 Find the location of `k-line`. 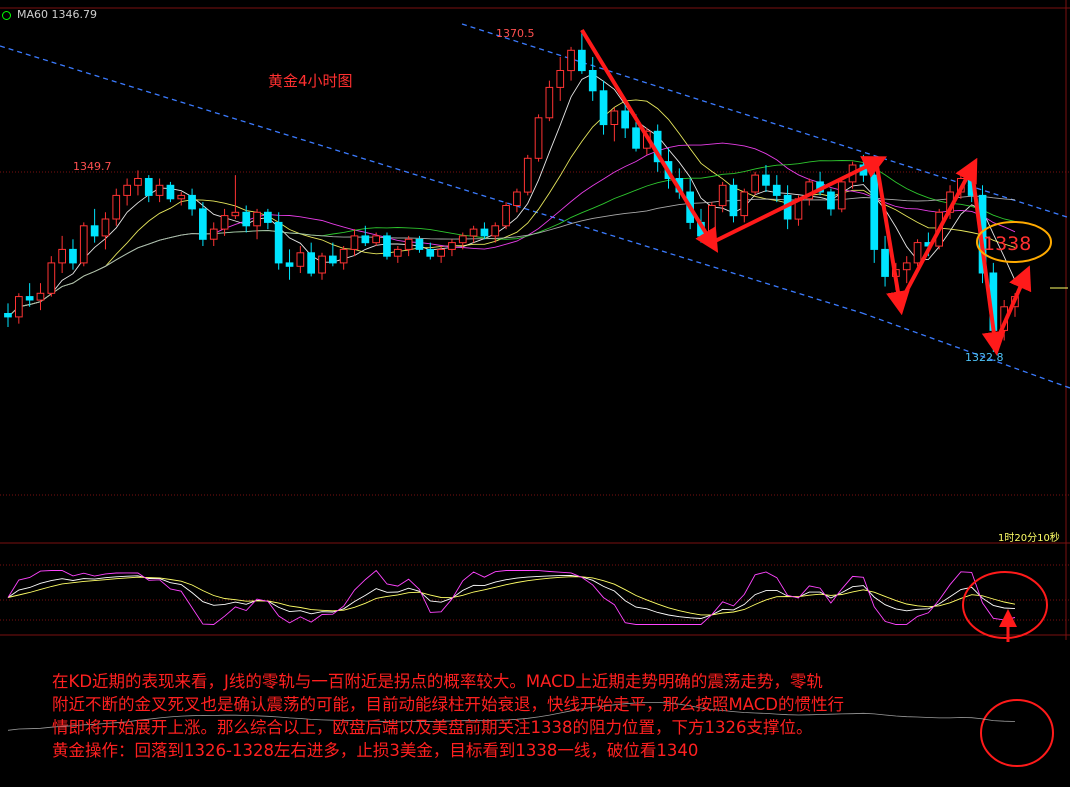

k-line is located at coordinates (511, 596).